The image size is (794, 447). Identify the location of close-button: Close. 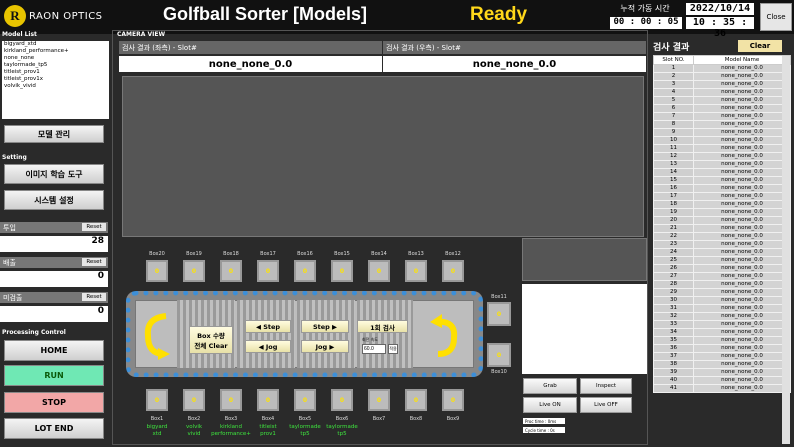
(776, 17).